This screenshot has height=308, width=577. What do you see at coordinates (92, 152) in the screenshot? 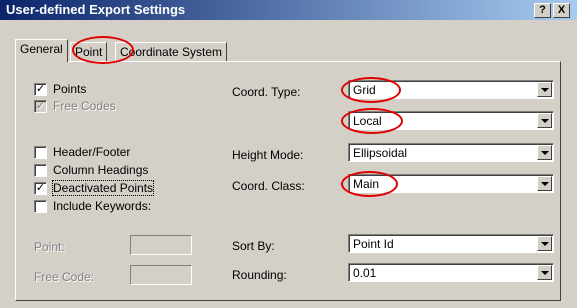
I see `header-footer-checkbox-label: Header/Footer` at bounding box center [92, 152].